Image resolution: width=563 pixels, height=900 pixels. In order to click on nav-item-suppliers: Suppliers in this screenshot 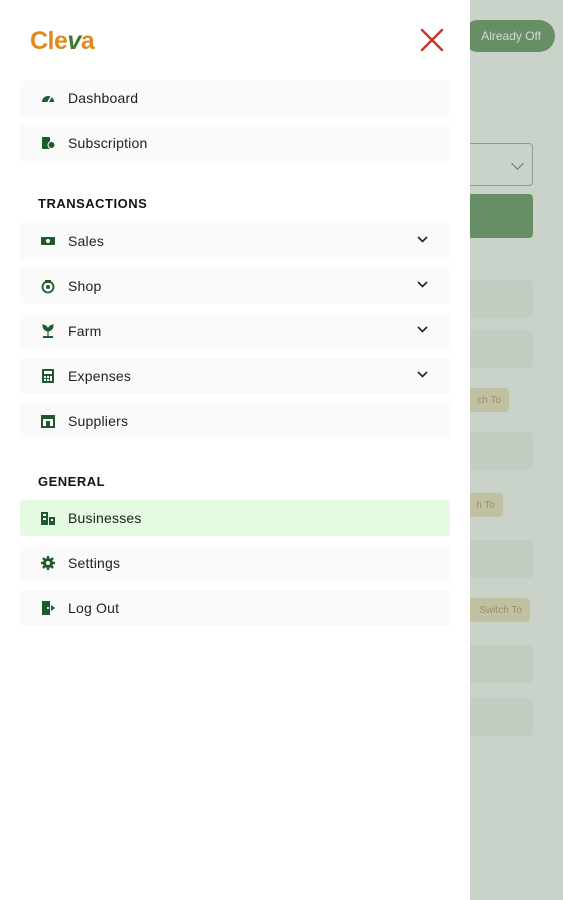, I will do `click(235, 421)`.